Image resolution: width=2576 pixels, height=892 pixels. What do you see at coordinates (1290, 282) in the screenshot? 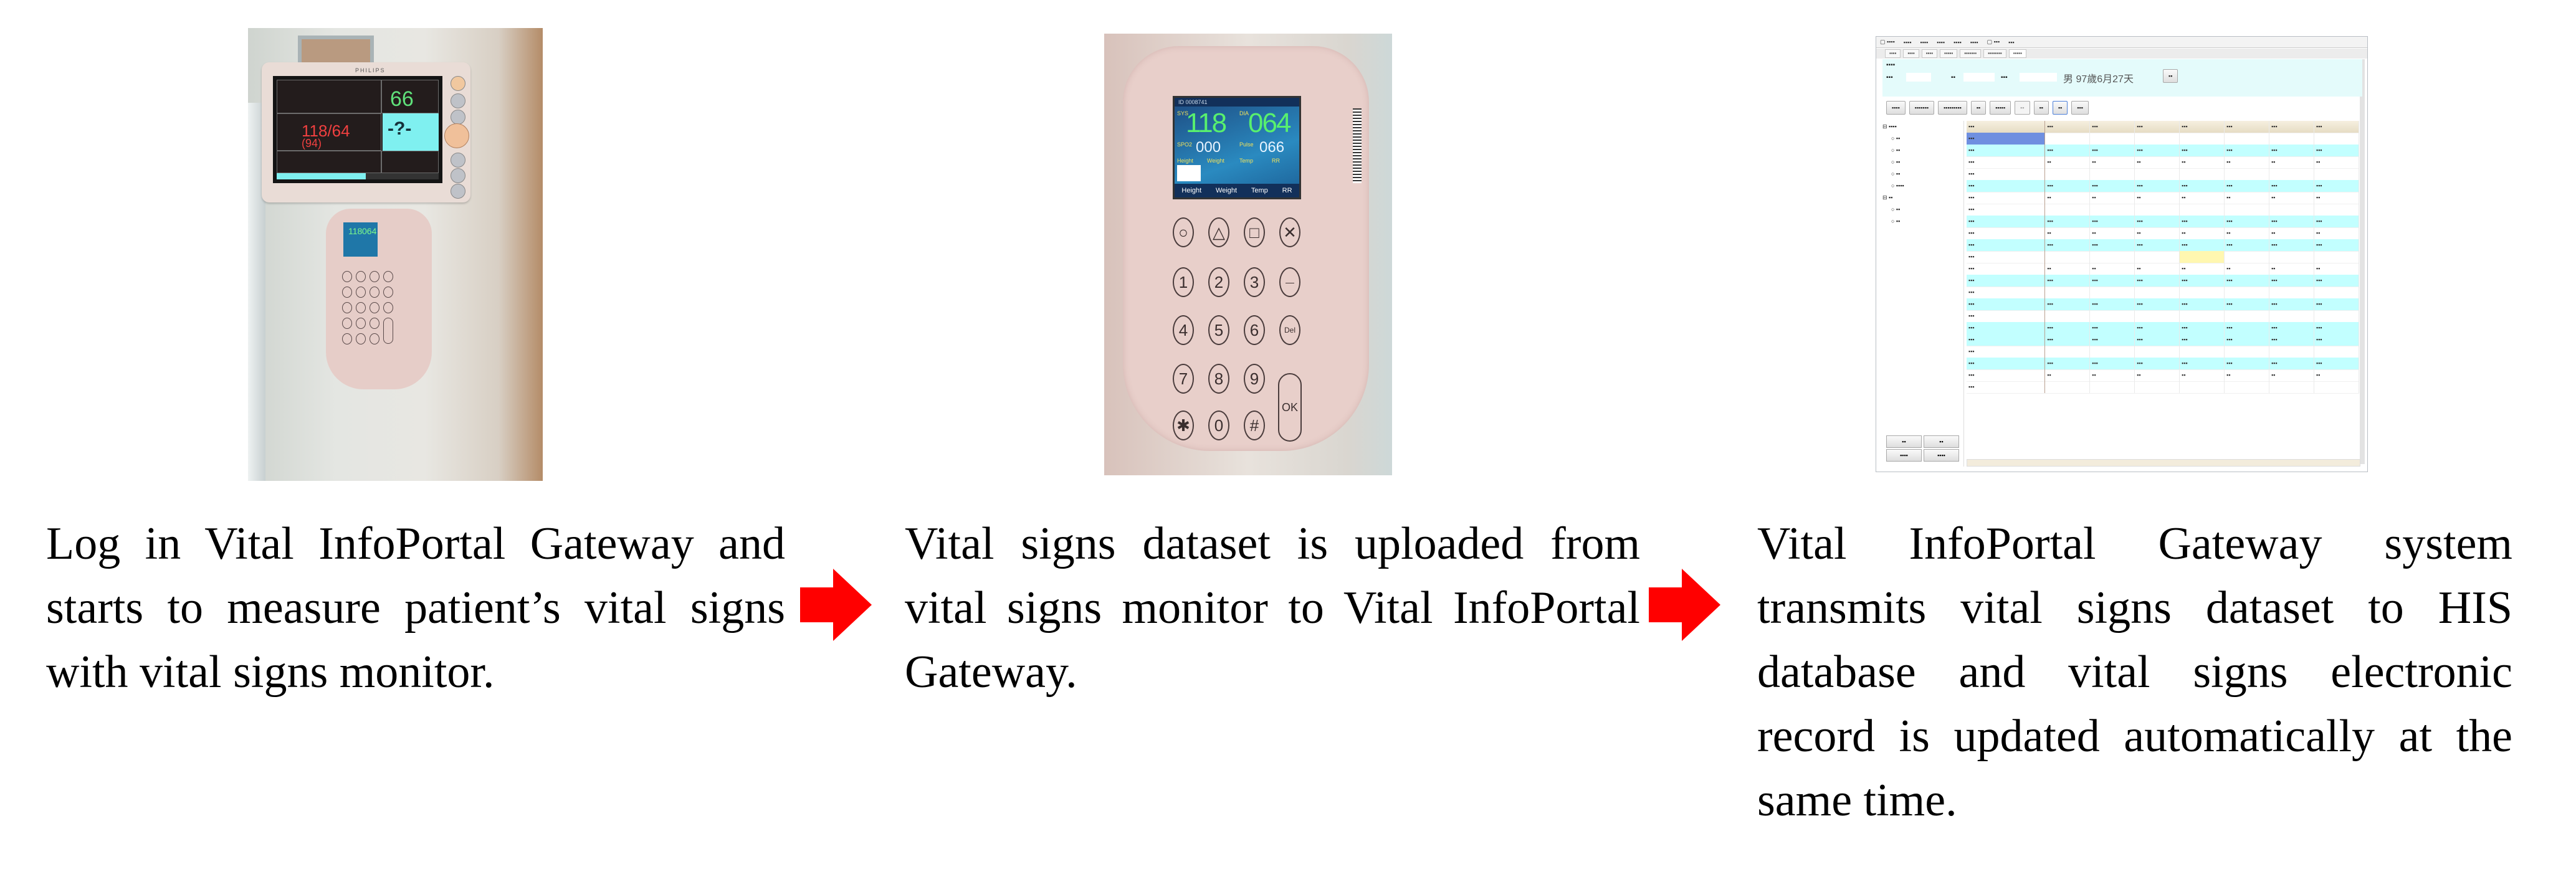
I see `key-dash: —` at bounding box center [1290, 282].